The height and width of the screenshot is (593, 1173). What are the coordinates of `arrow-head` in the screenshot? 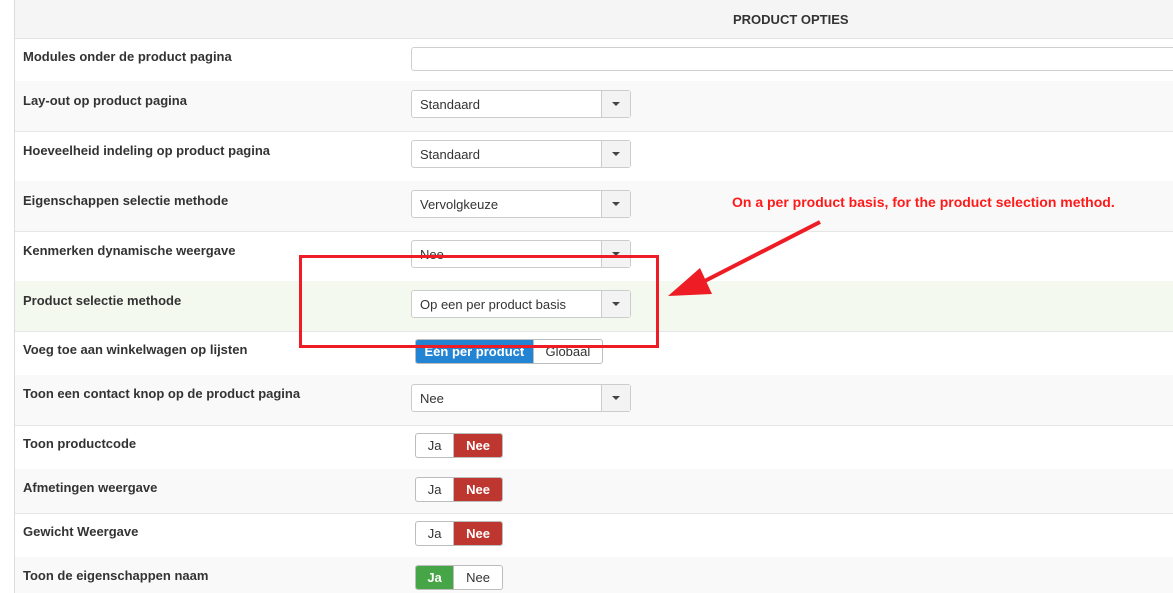 It's located at (690, 282).